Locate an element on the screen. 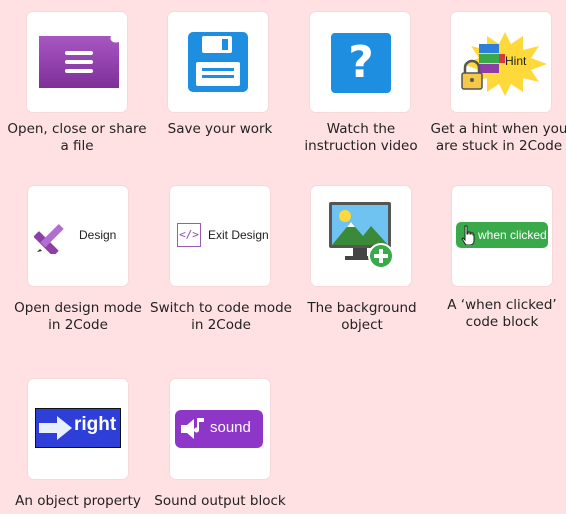 The image size is (566, 514). sound-label: sound is located at coordinates (230, 427).